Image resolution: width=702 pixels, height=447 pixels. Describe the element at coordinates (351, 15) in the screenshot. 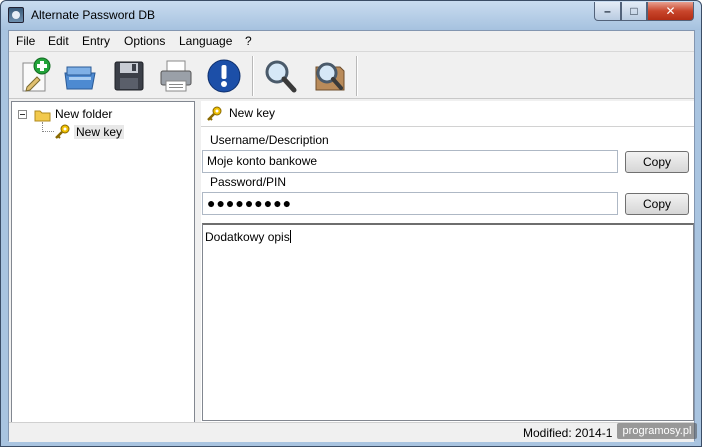

I see `title-bar: Alternate Password DB – □ ✕` at that location.